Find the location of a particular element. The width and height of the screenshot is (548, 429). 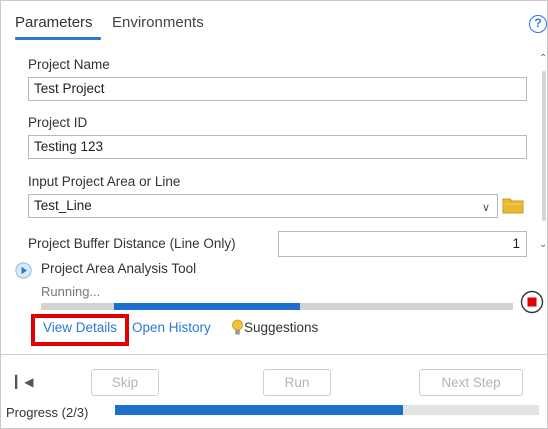

next-step-button: Next Step is located at coordinates (471, 382).